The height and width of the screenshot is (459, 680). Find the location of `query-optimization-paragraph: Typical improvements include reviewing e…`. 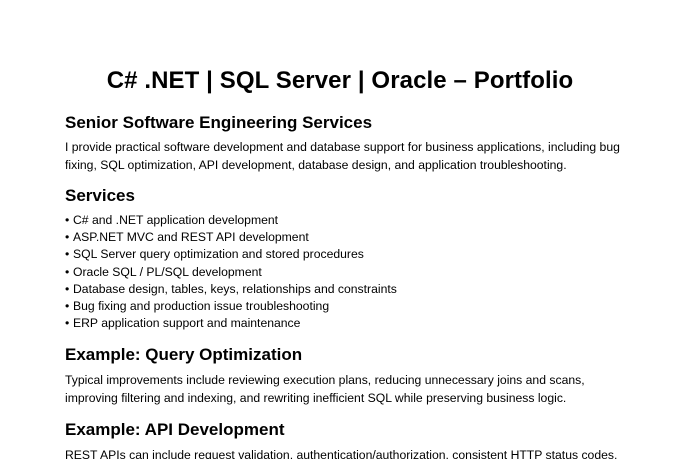

query-optimization-paragraph: Typical improvements include reviewing e… is located at coordinates (345, 389).